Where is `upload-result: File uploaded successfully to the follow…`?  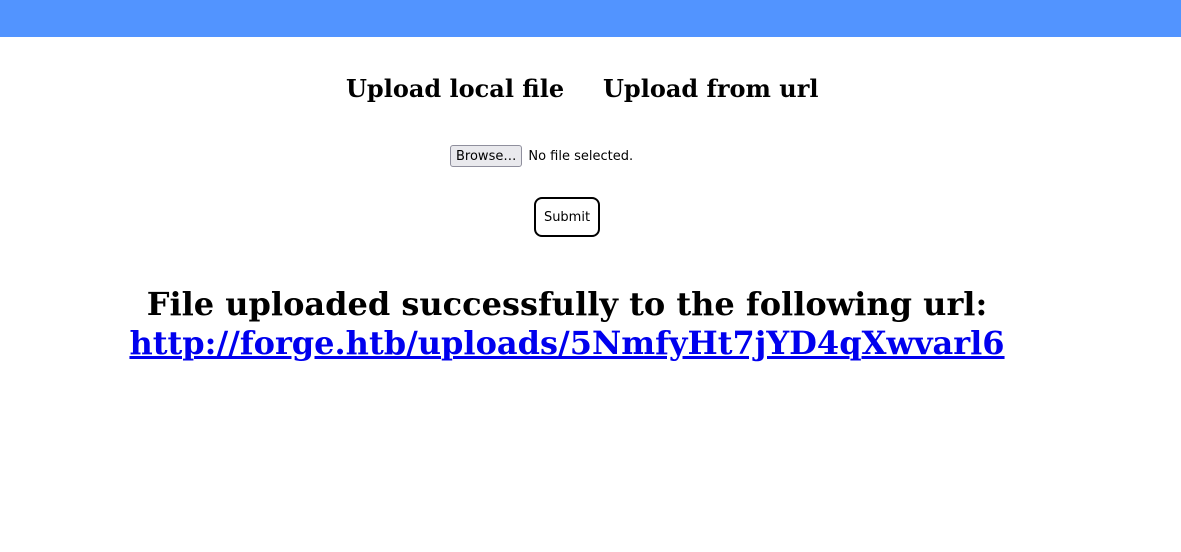 upload-result: File uploaded successfully to the follow… is located at coordinates (567, 324).